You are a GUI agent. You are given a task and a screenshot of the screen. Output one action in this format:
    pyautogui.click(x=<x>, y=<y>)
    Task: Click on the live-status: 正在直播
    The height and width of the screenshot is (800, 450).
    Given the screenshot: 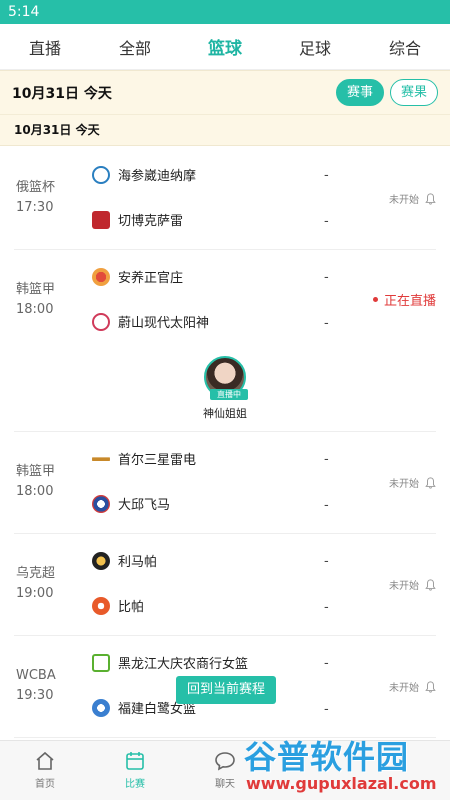 What is the action you would take?
    pyautogui.click(x=404, y=299)
    